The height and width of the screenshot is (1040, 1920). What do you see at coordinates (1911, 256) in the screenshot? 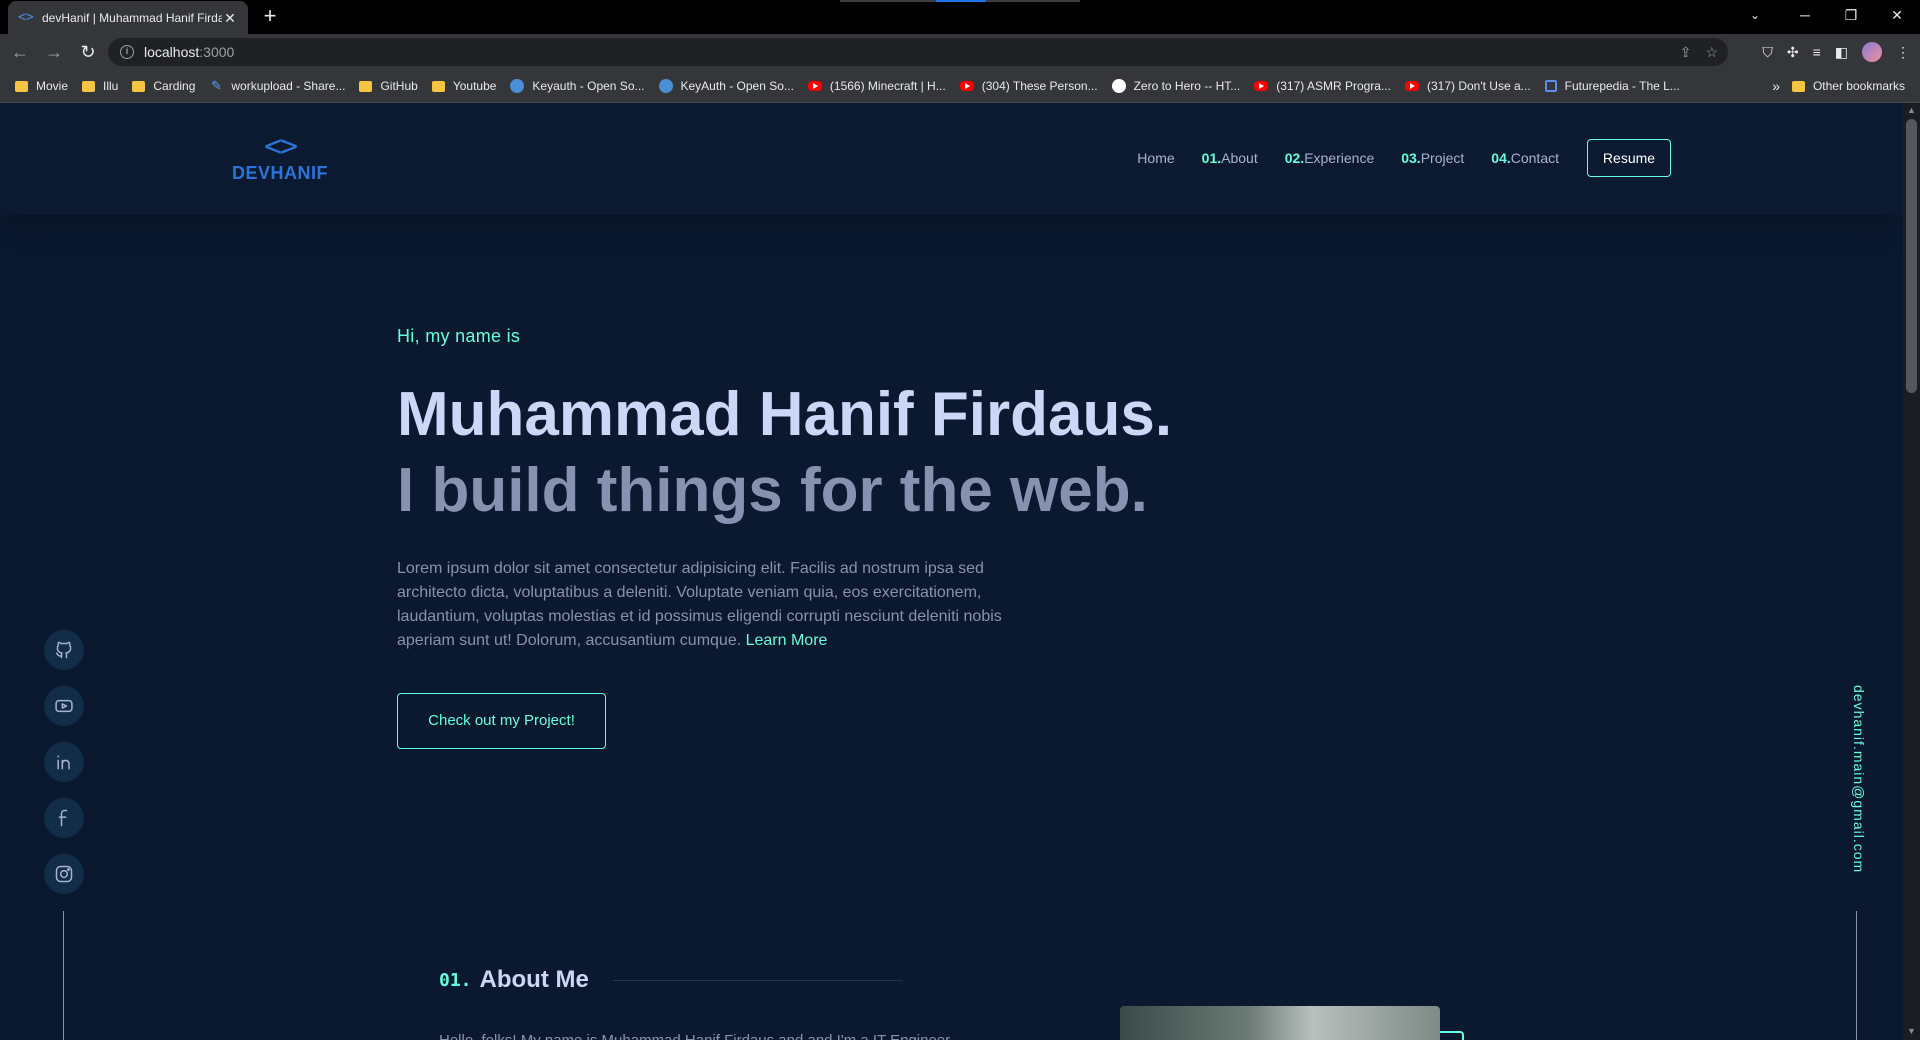
I see `scrollbar-thumb` at bounding box center [1911, 256].